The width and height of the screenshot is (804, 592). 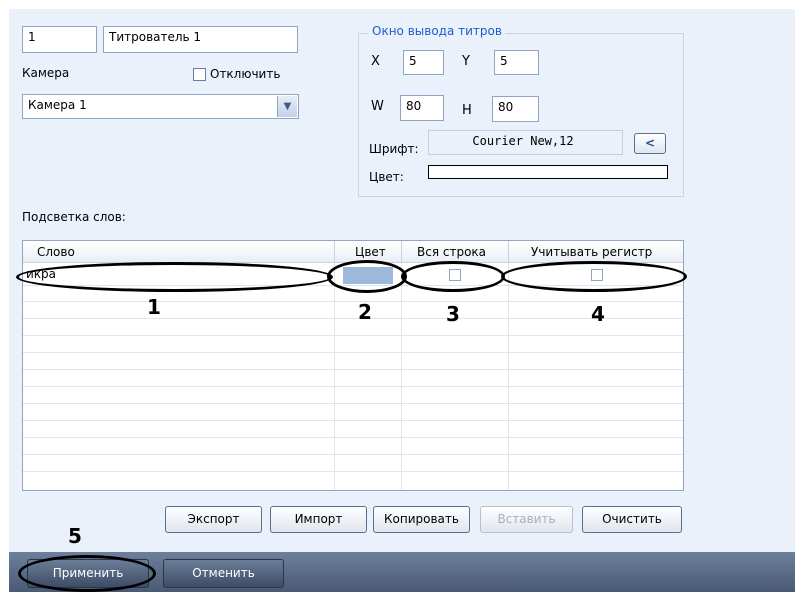 I want to click on callout-number-4: 4, so click(x=598, y=314).